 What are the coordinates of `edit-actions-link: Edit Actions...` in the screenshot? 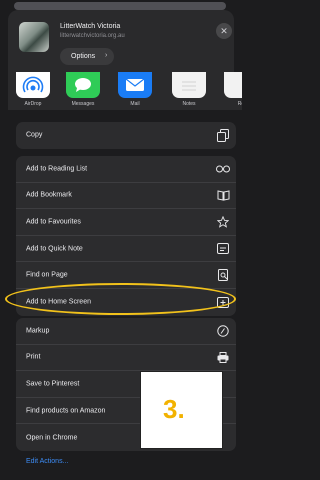 It's located at (47, 461).